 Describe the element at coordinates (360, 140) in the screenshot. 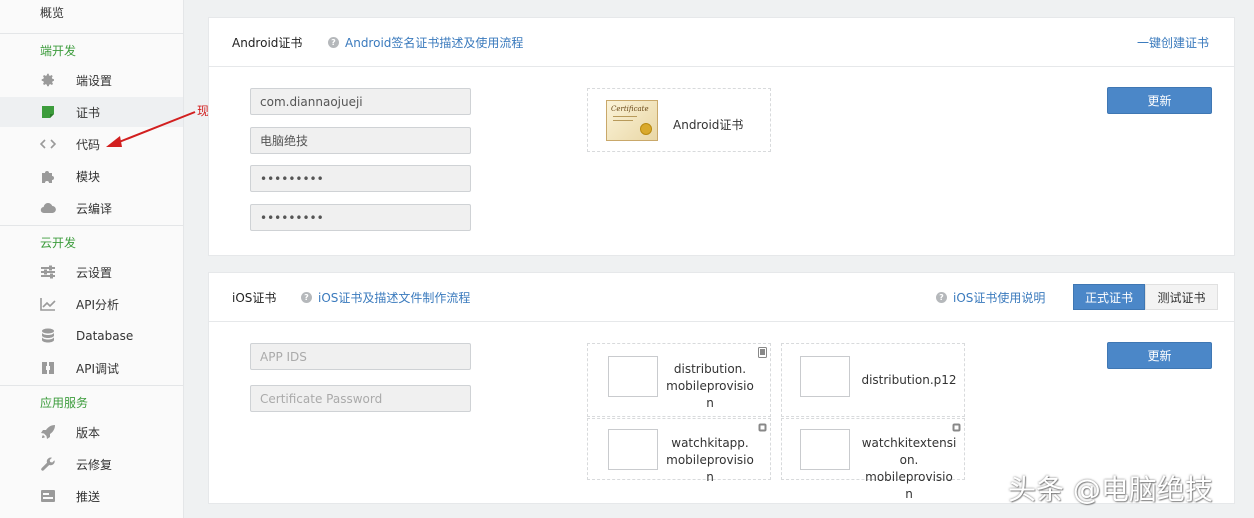

I see `android-name-field: 电脑绝技` at that location.